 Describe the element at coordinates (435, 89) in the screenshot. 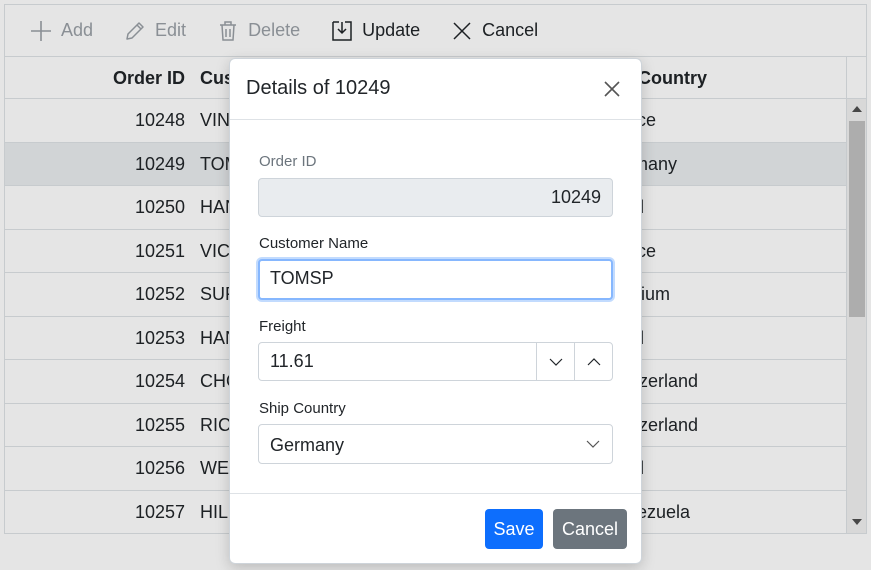

I see `dialog-header: Details of 10249` at that location.